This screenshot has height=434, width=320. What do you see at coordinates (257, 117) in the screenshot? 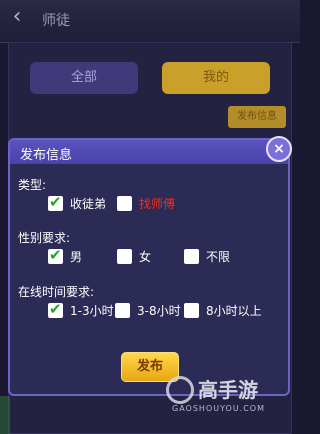
I see `publish-info-button: 发布信息` at bounding box center [257, 117].